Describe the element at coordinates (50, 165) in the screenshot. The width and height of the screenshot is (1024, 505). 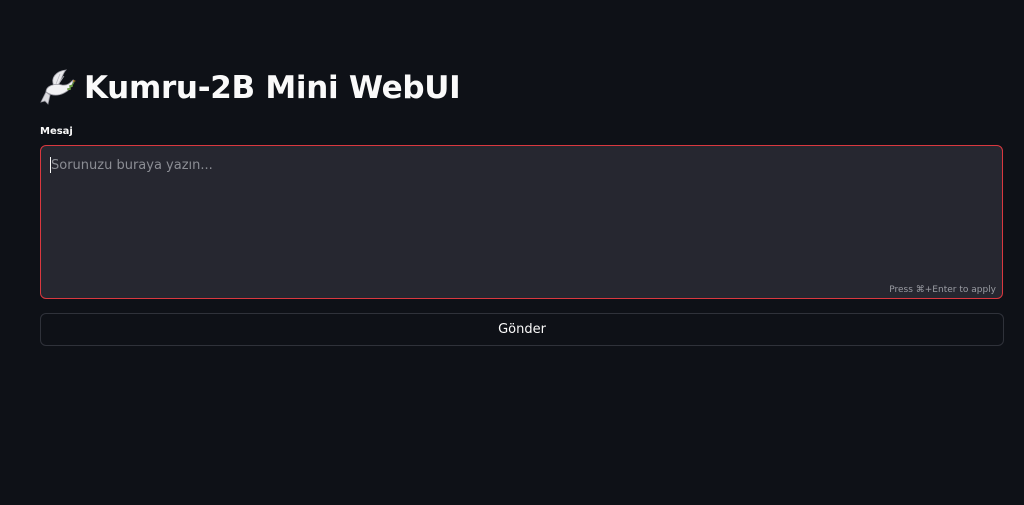
I see `text-caret` at that location.